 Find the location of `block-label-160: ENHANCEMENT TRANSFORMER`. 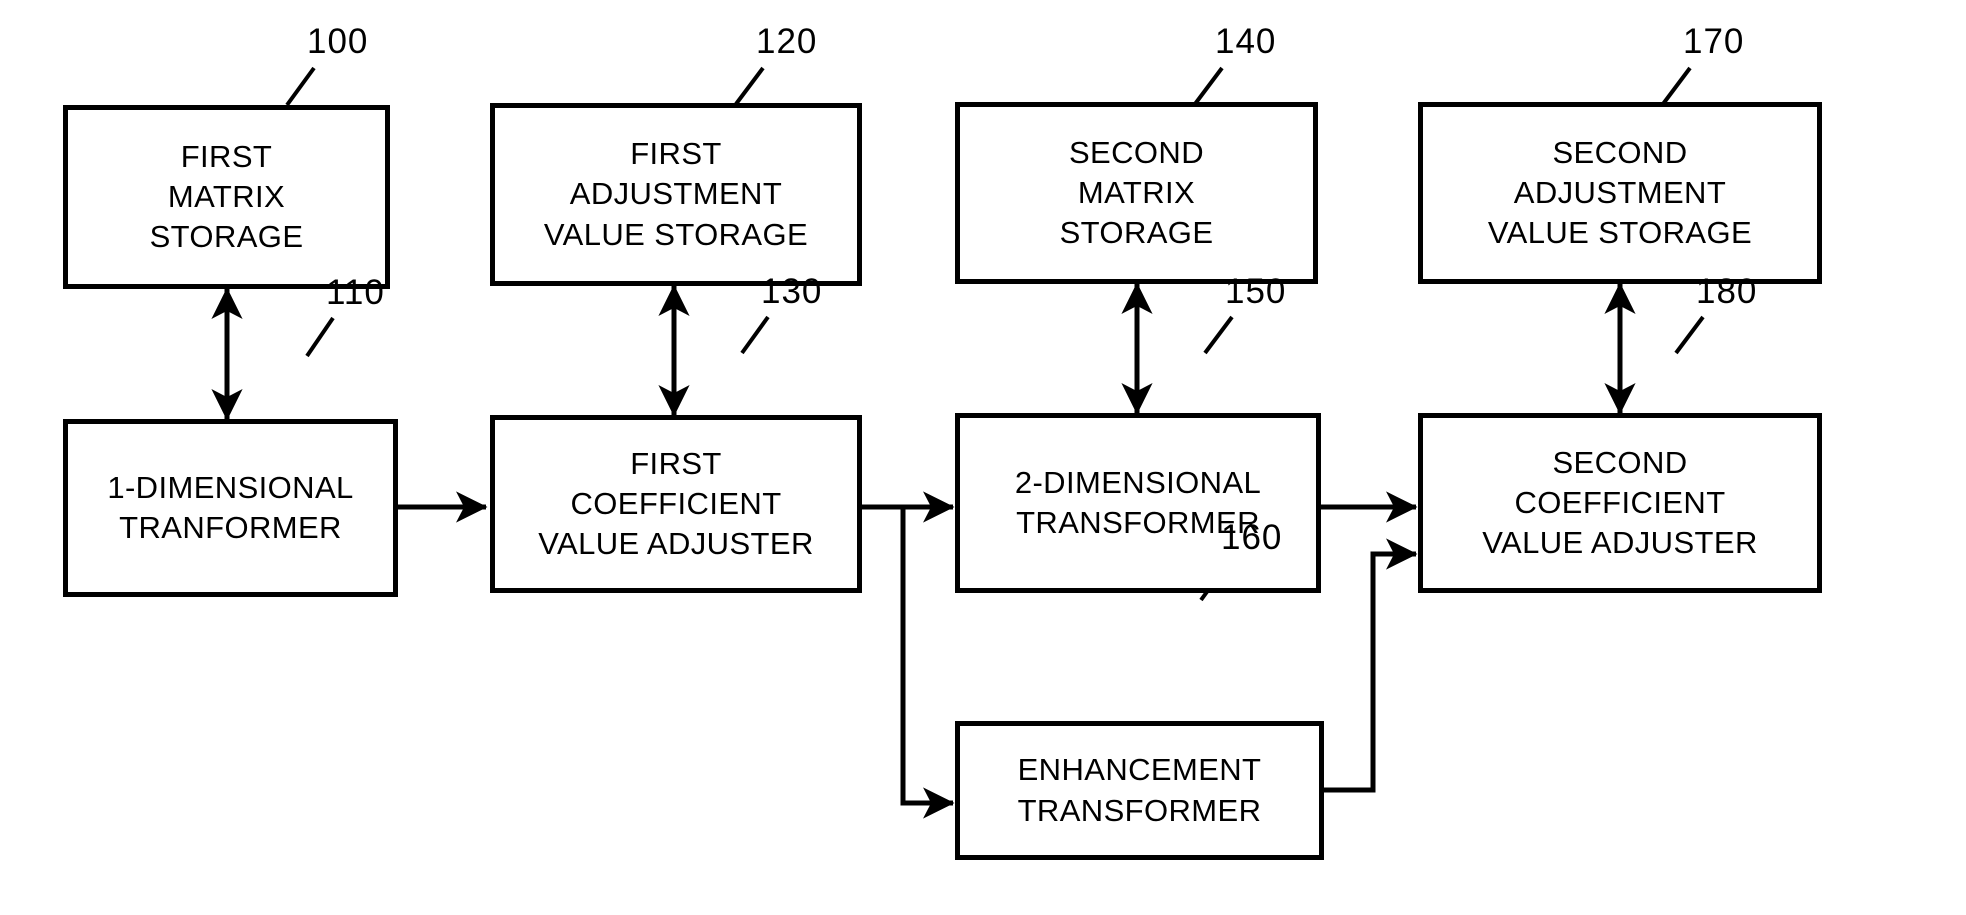

block-label-160: ENHANCEMENT TRANSFORMER is located at coordinates (1139, 790).